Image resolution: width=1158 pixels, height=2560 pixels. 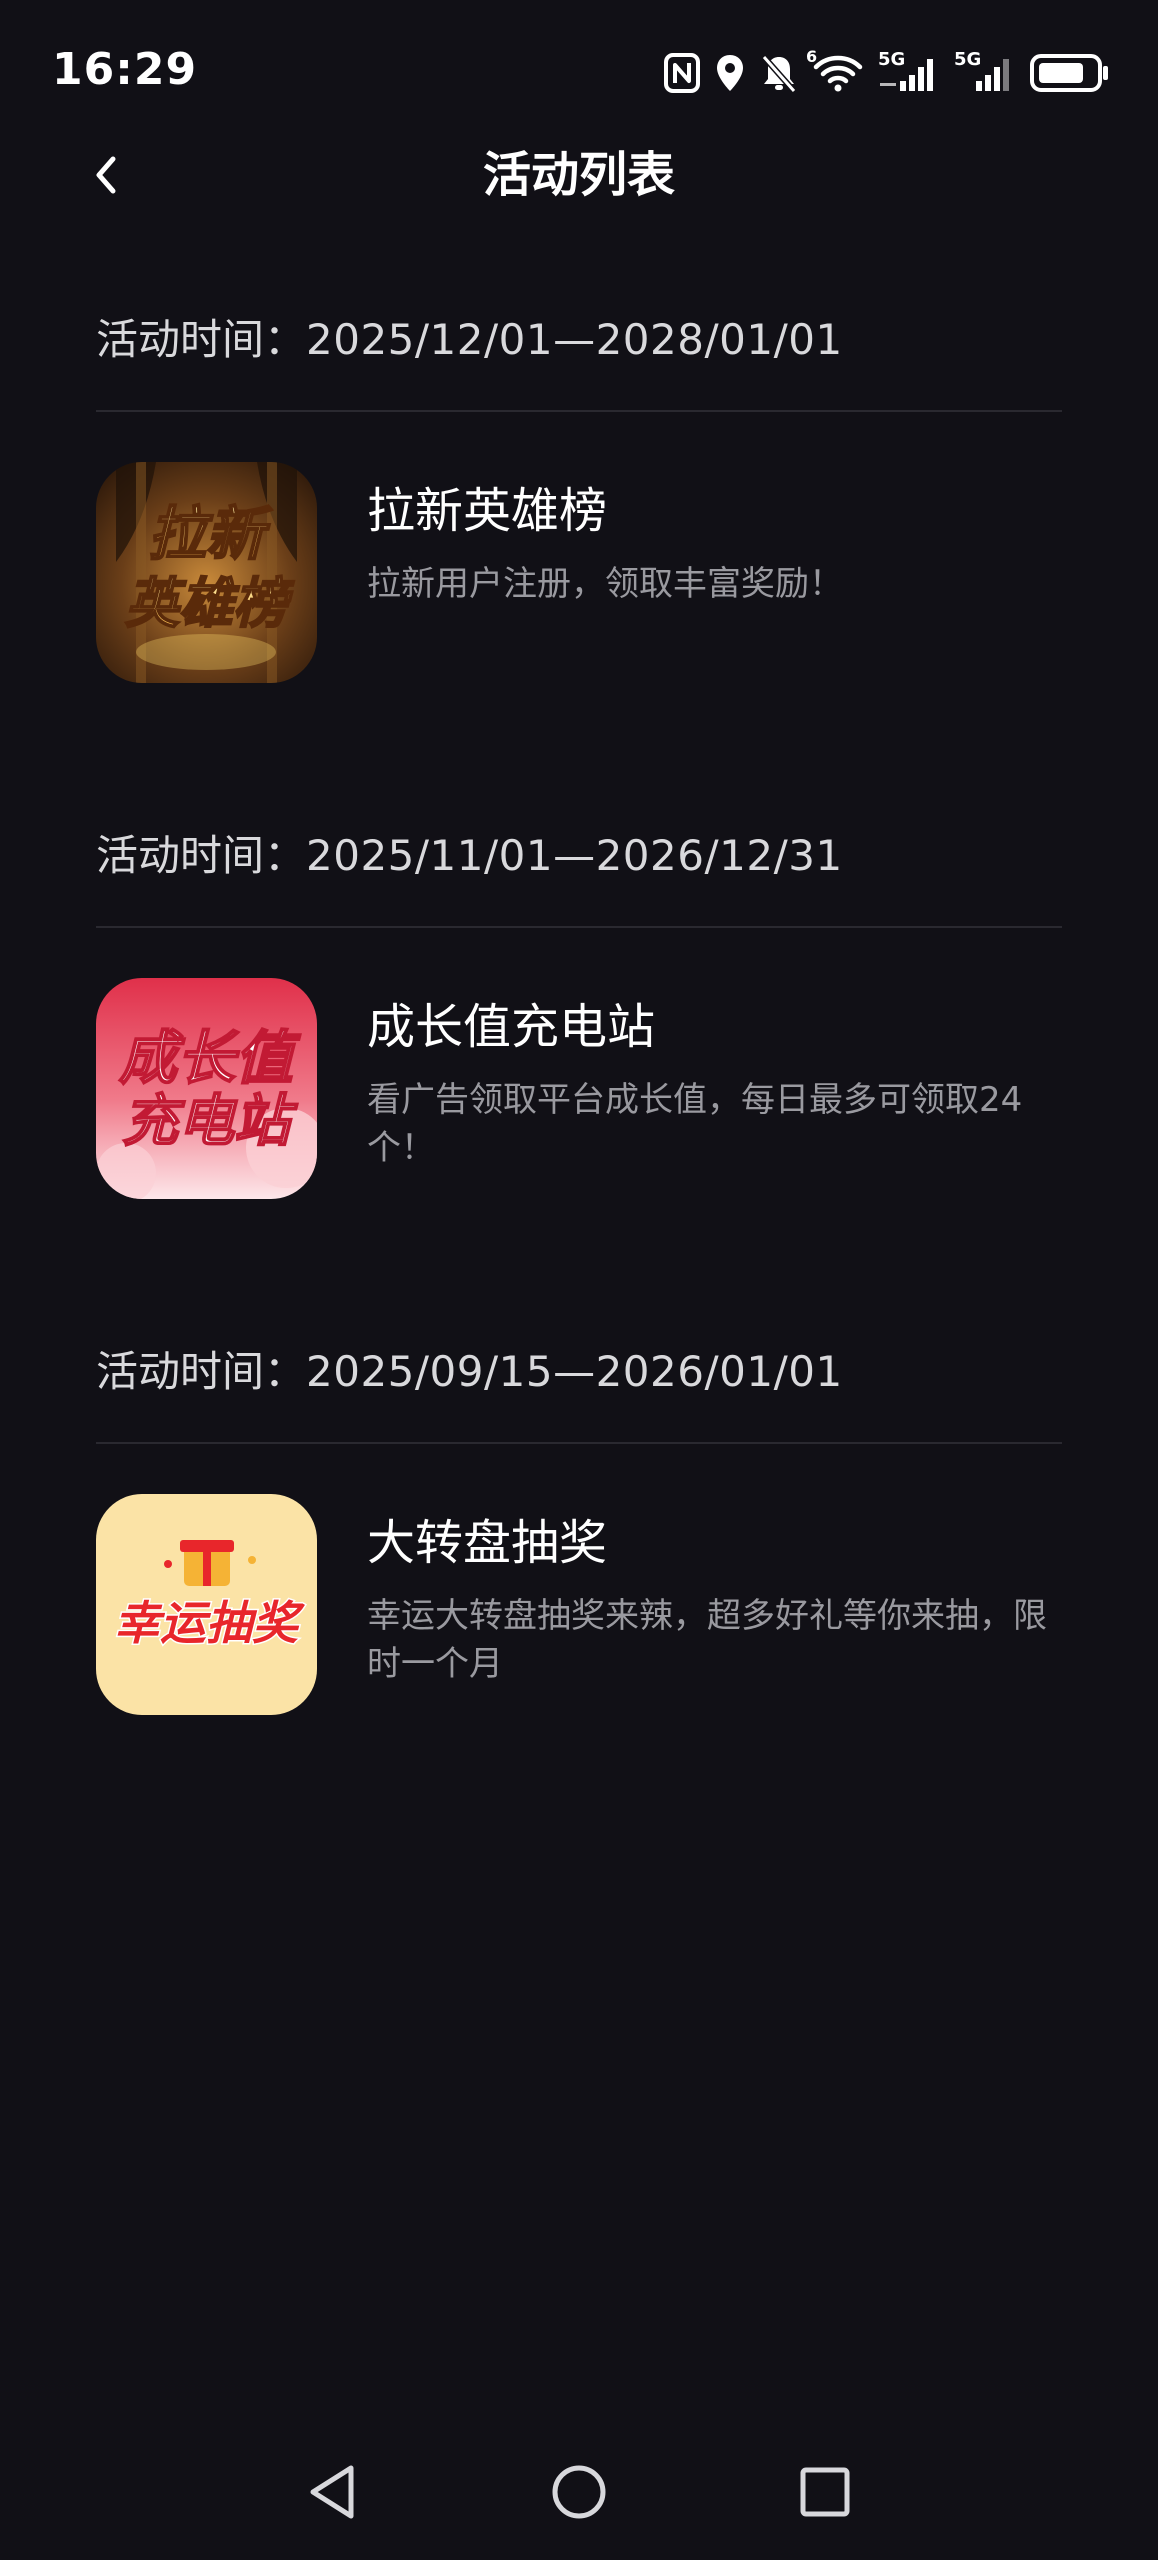 I want to click on activity-card-recruit-heroes: 拉新 英雄榜 拉新英雄榜 拉新用户注册，领取丰富奖励！, so click(x=579, y=562).